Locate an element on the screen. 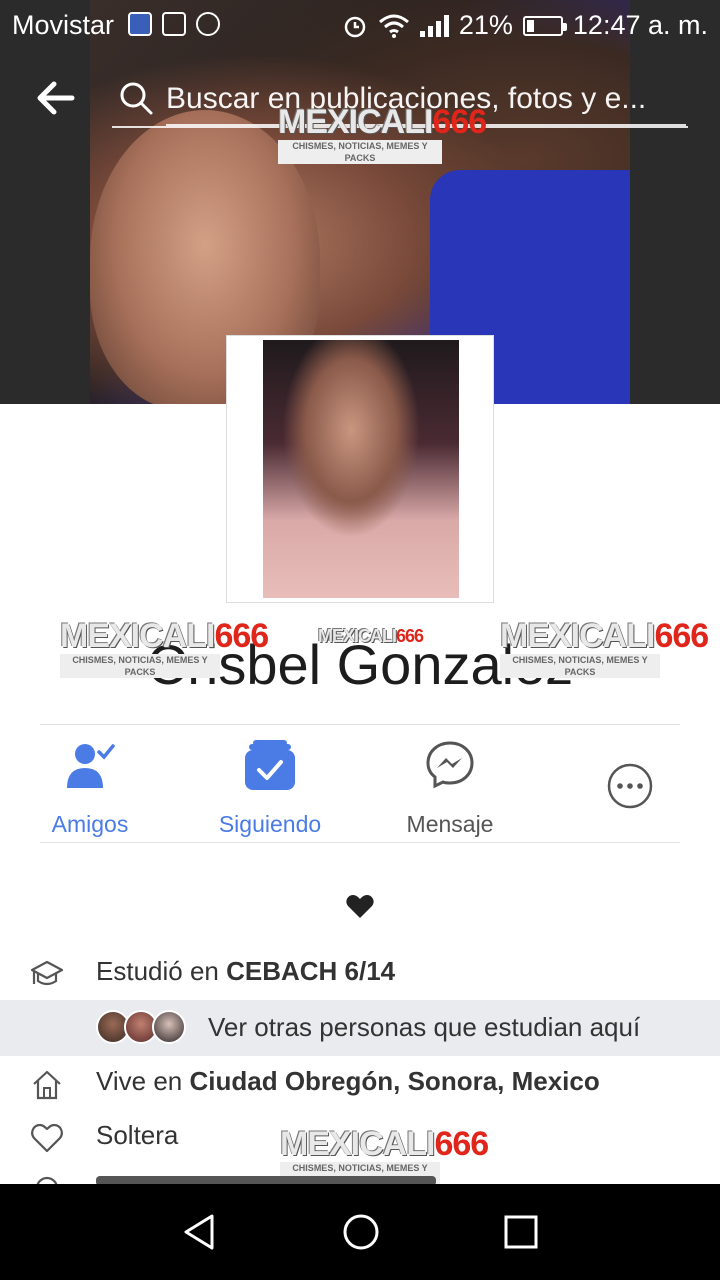 This screenshot has height=1280, width=720. profile-image is located at coordinates (361, 469).